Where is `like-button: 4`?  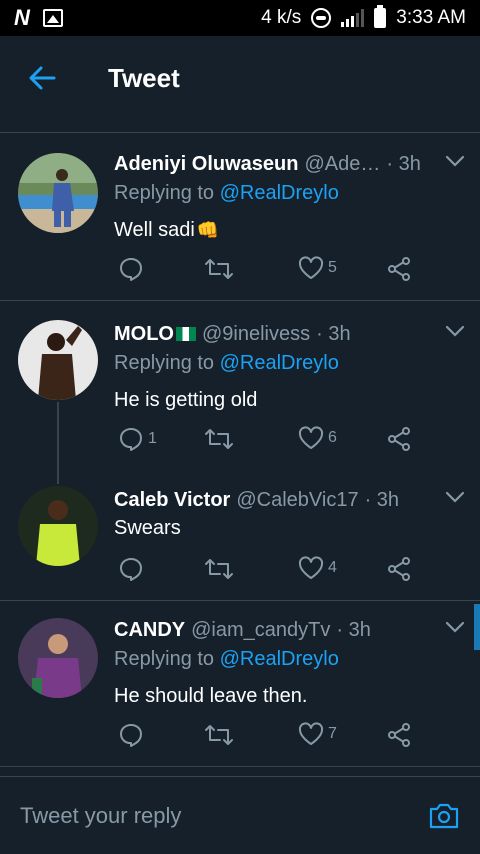 like-button: 4 is located at coordinates (317, 568).